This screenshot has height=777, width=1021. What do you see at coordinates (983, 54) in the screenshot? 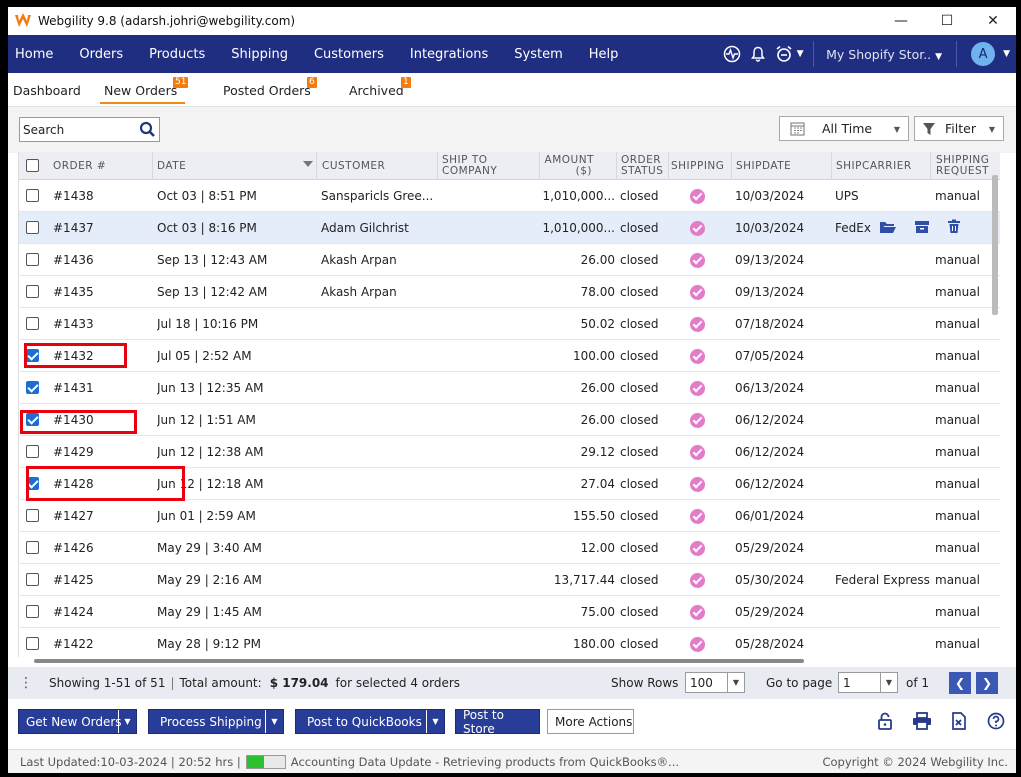
I see `avatar: A` at bounding box center [983, 54].